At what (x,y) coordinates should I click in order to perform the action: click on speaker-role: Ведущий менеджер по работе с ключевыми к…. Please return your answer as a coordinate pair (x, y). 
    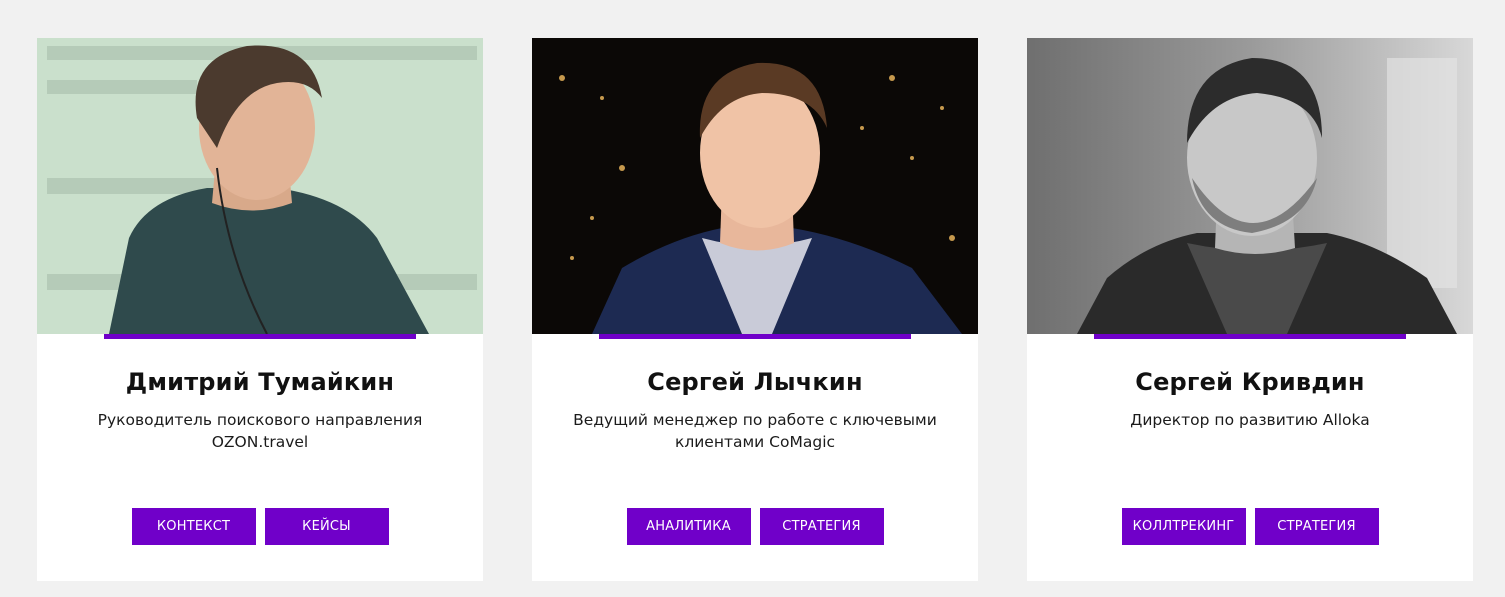
    Looking at the image, I should click on (755, 431).